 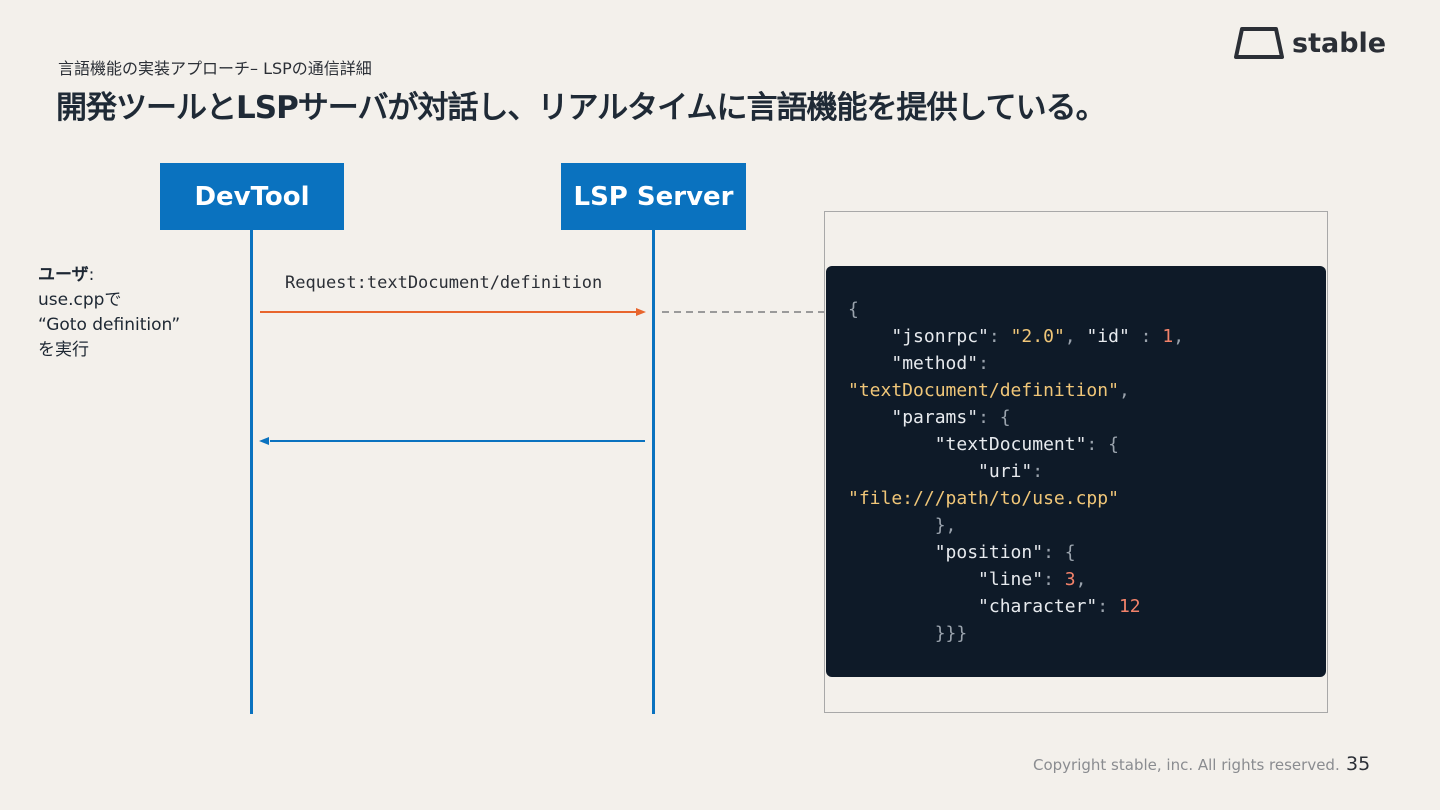 I want to click on response-arrowhead, so click(x=264, y=441).